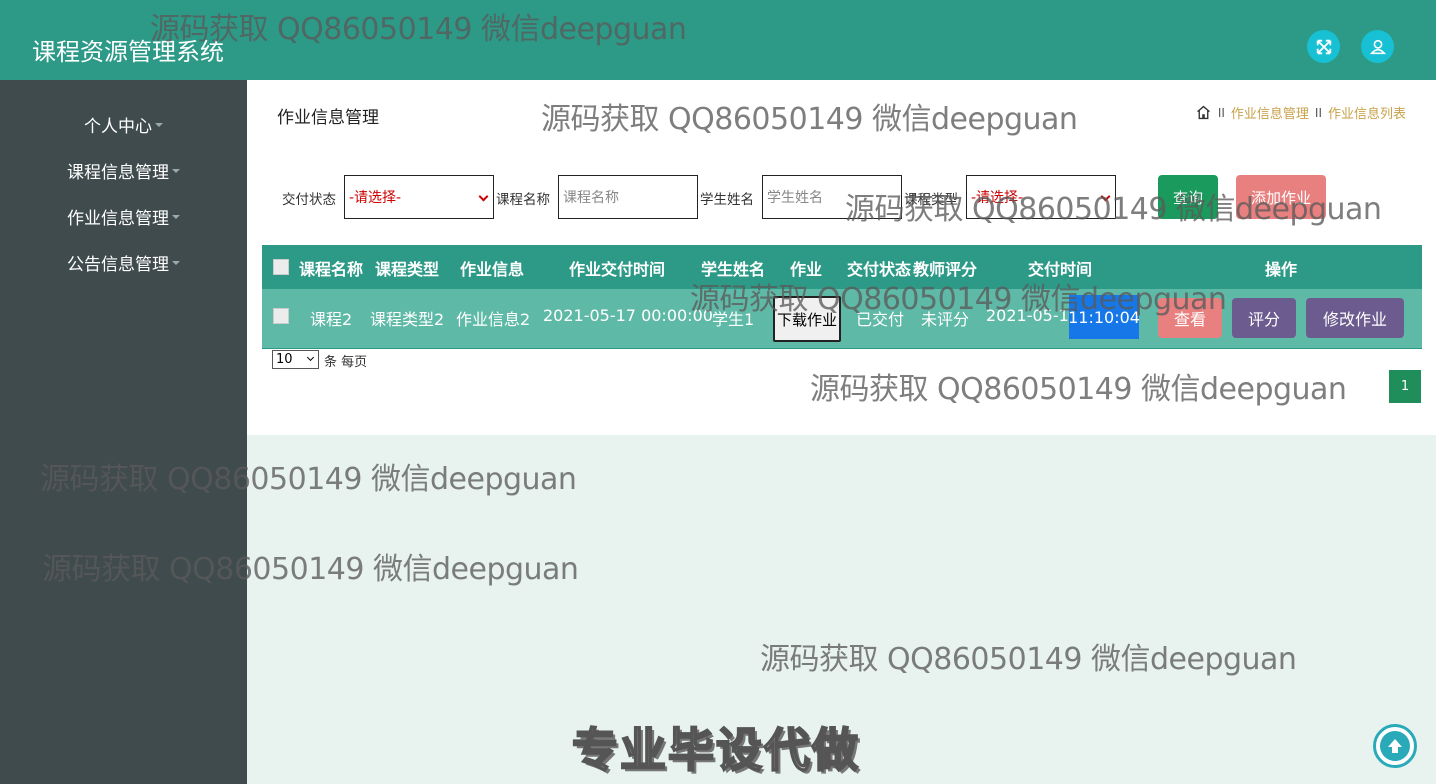  What do you see at coordinates (309, 200) in the screenshot?
I see `status-filter-label: 交付状态` at bounding box center [309, 200].